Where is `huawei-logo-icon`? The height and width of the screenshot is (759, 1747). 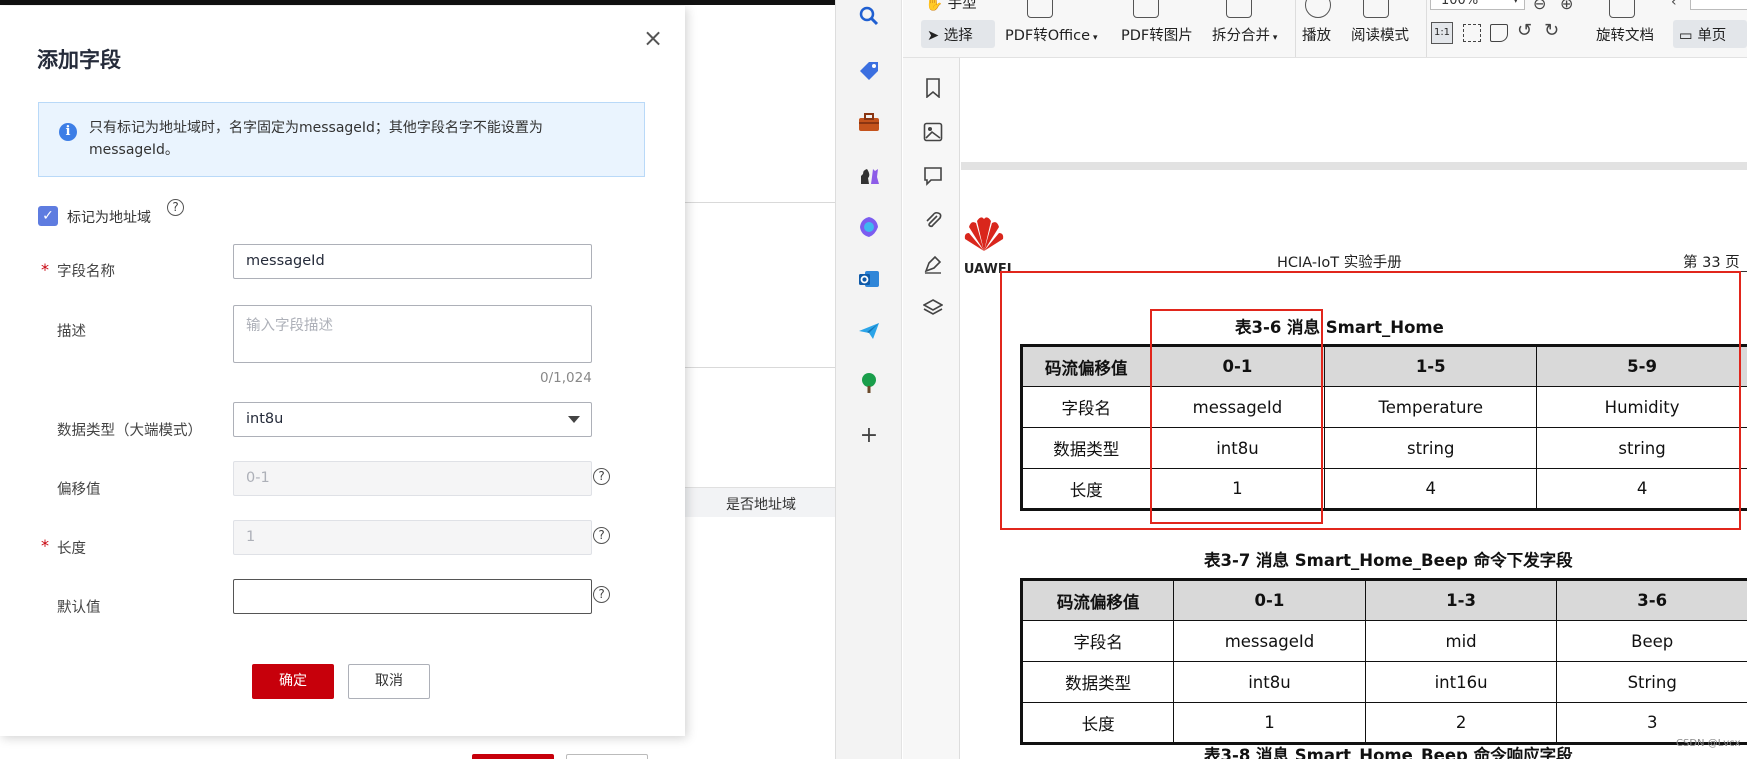
huawei-logo-icon is located at coordinates (984, 233).